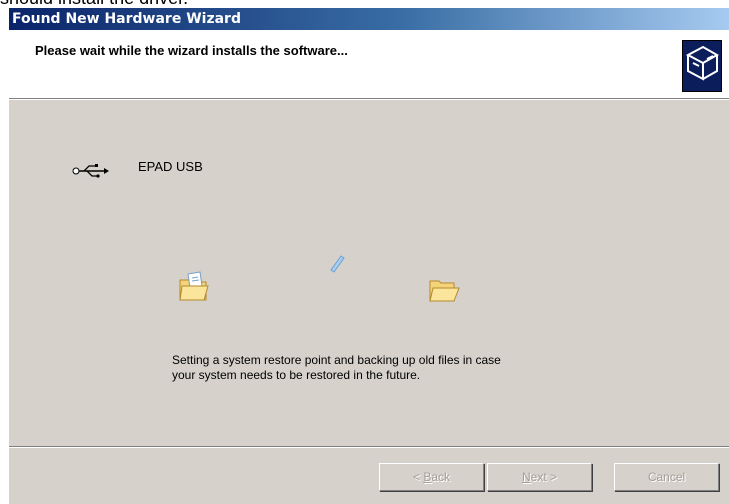  What do you see at coordinates (337, 265) in the screenshot?
I see `flying-paper-icon` at bounding box center [337, 265].